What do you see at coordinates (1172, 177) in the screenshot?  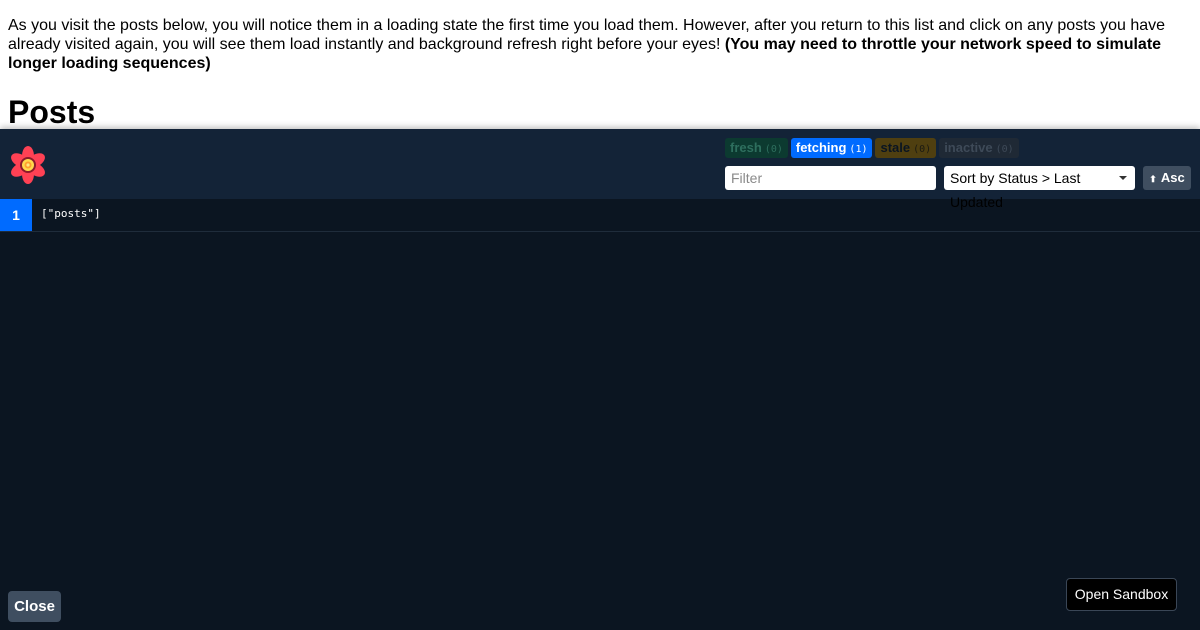 I see `sort-direction-label: Asc` at bounding box center [1172, 177].